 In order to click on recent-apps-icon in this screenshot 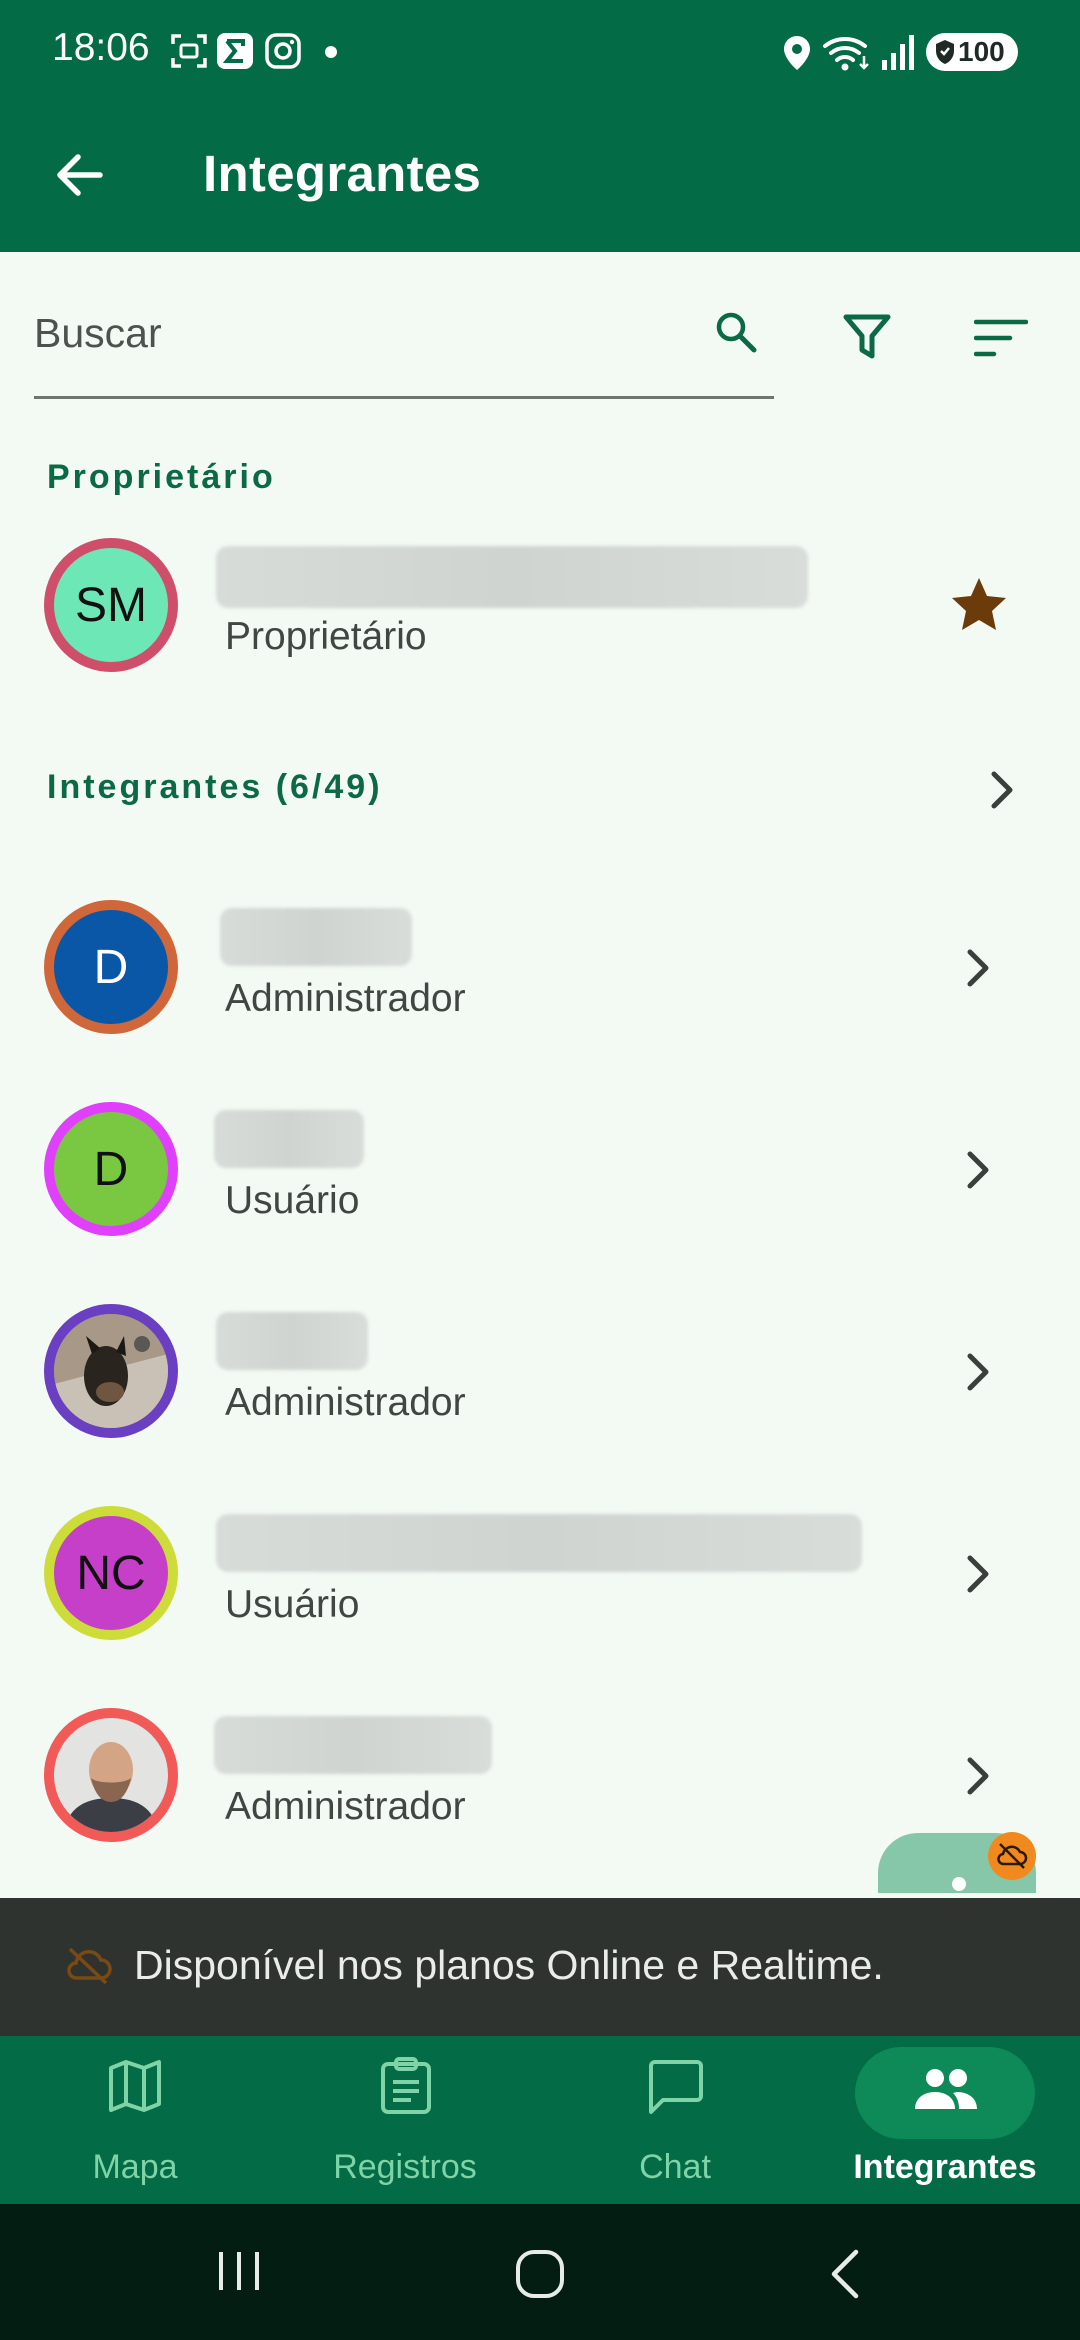, I will do `click(239, 2271)`.